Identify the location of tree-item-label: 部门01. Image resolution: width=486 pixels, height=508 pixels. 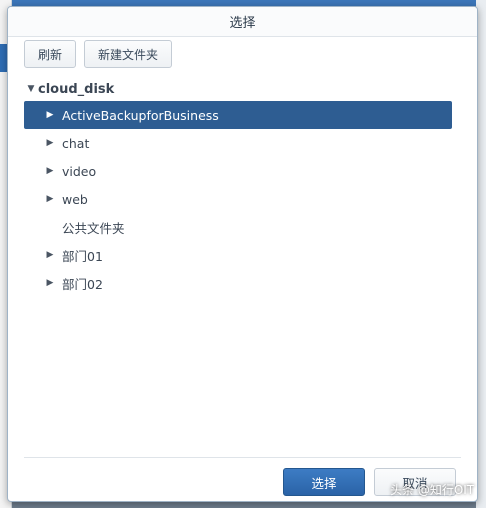
(82, 256).